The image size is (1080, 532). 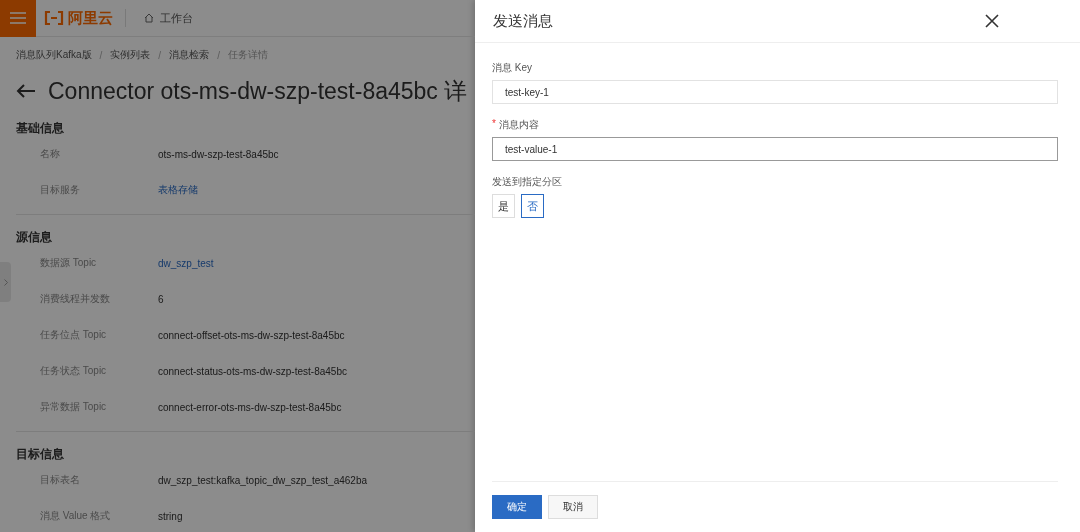 I want to click on back-arrow-icon, so click(x=26, y=91).